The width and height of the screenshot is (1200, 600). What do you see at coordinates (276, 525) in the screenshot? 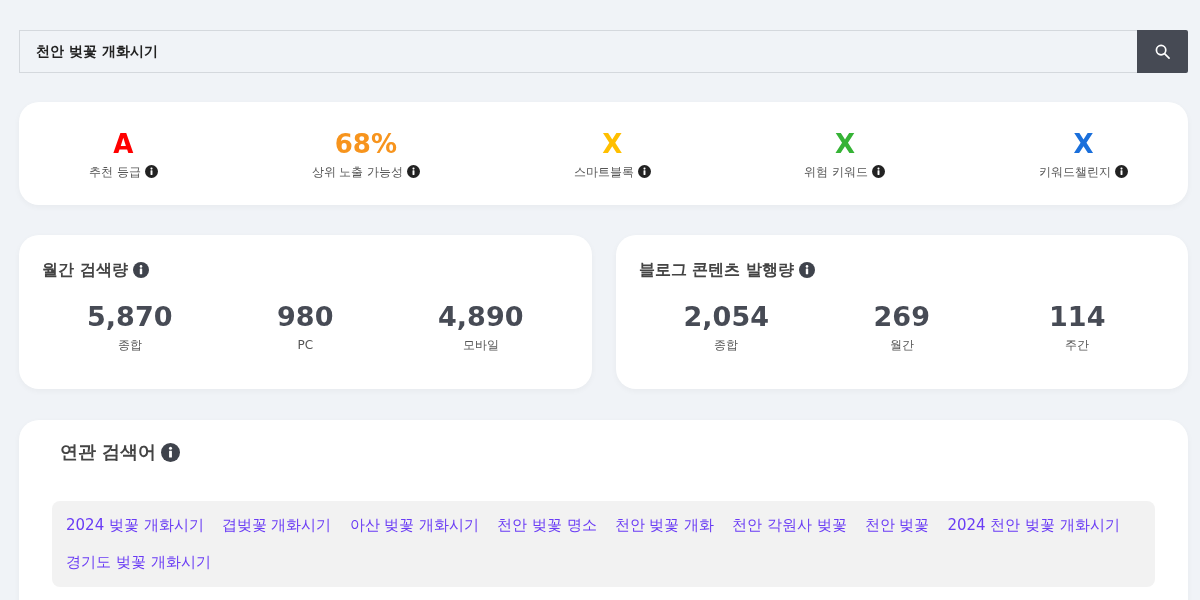
I see `keyword-link: 겹벚꽃 개화시기` at bounding box center [276, 525].